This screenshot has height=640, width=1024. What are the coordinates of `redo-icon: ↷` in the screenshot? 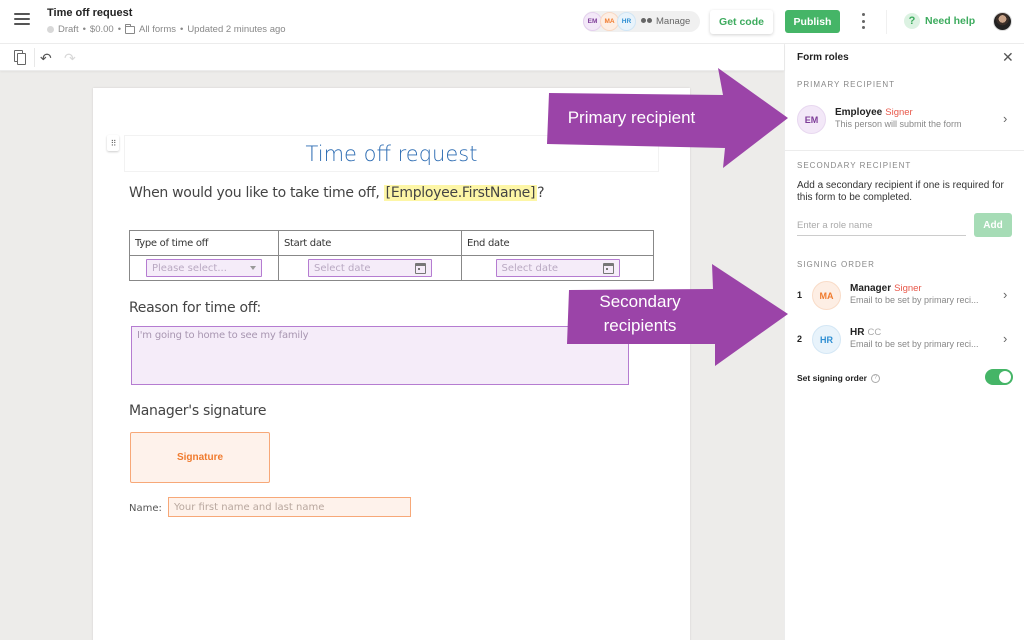 It's located at (70, 58).